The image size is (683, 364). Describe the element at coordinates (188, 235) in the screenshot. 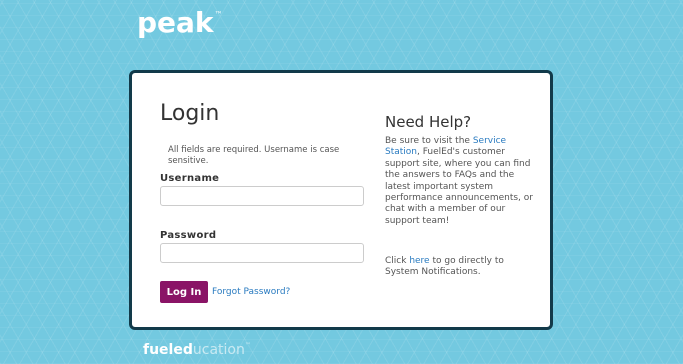

I see `password-label: Password` at that location.